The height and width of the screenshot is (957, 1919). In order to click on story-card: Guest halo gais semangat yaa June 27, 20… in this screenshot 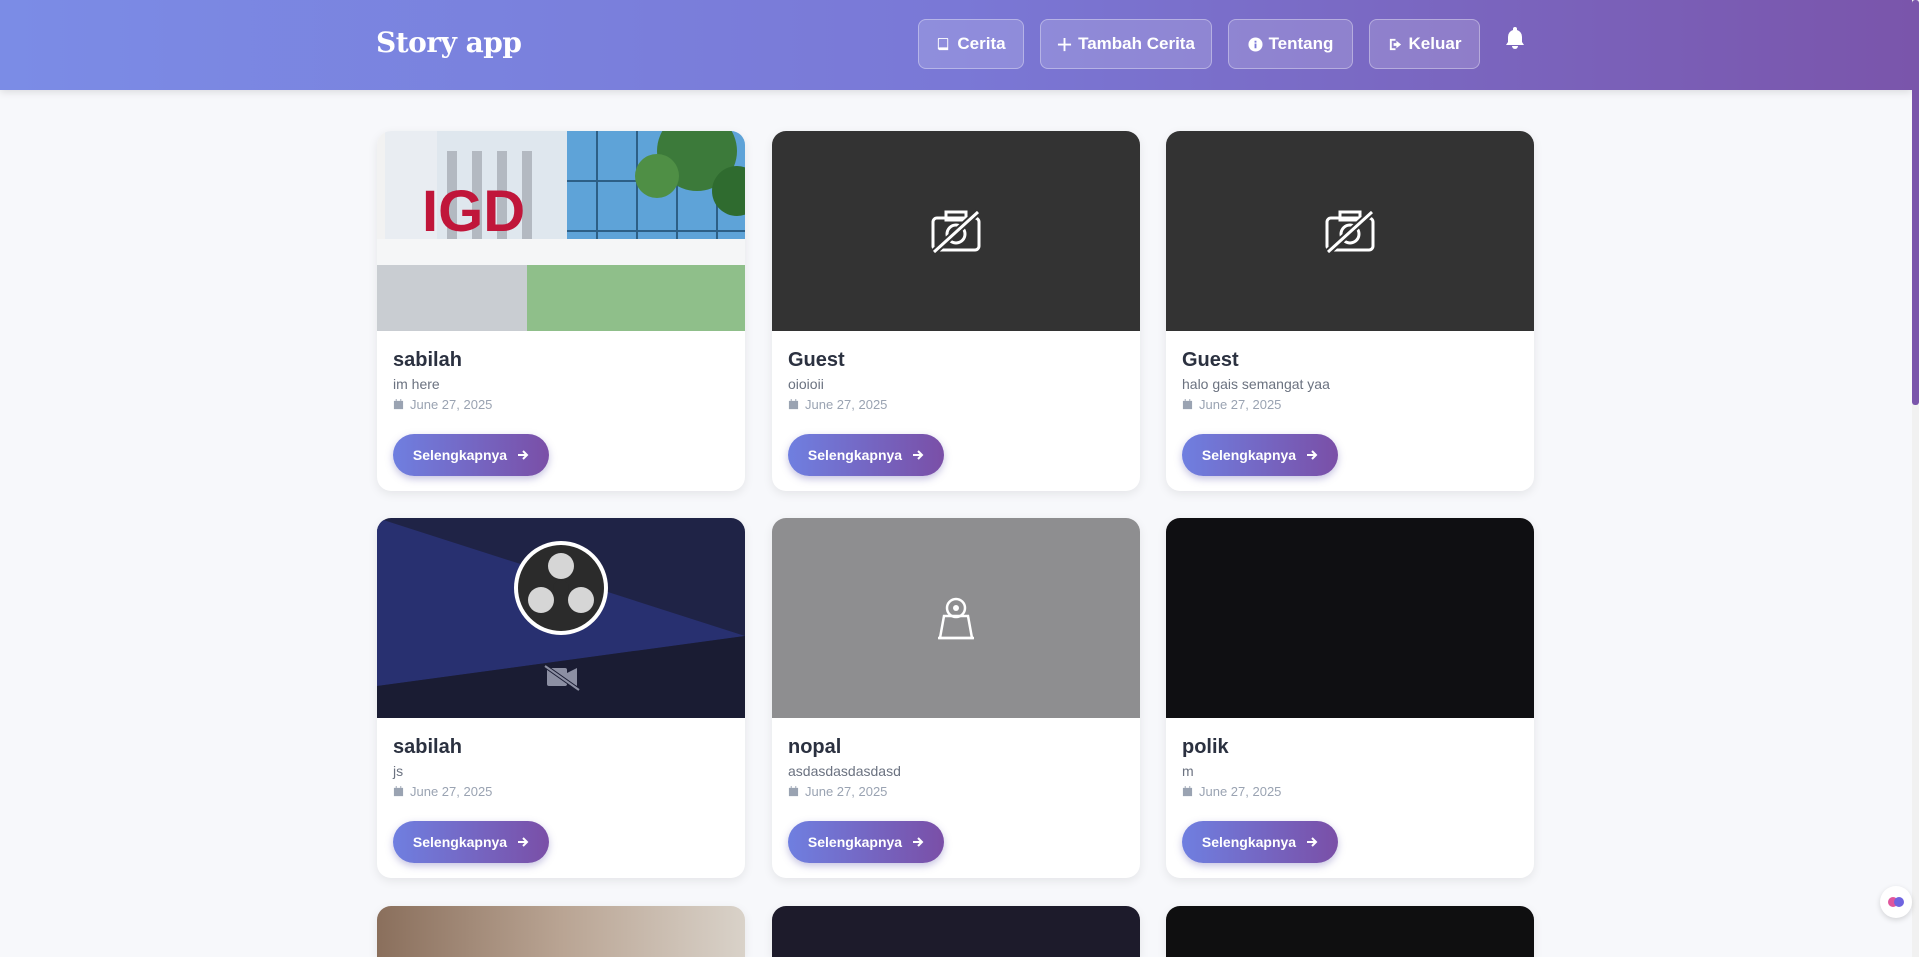, I will do `click(1350, 311)`.